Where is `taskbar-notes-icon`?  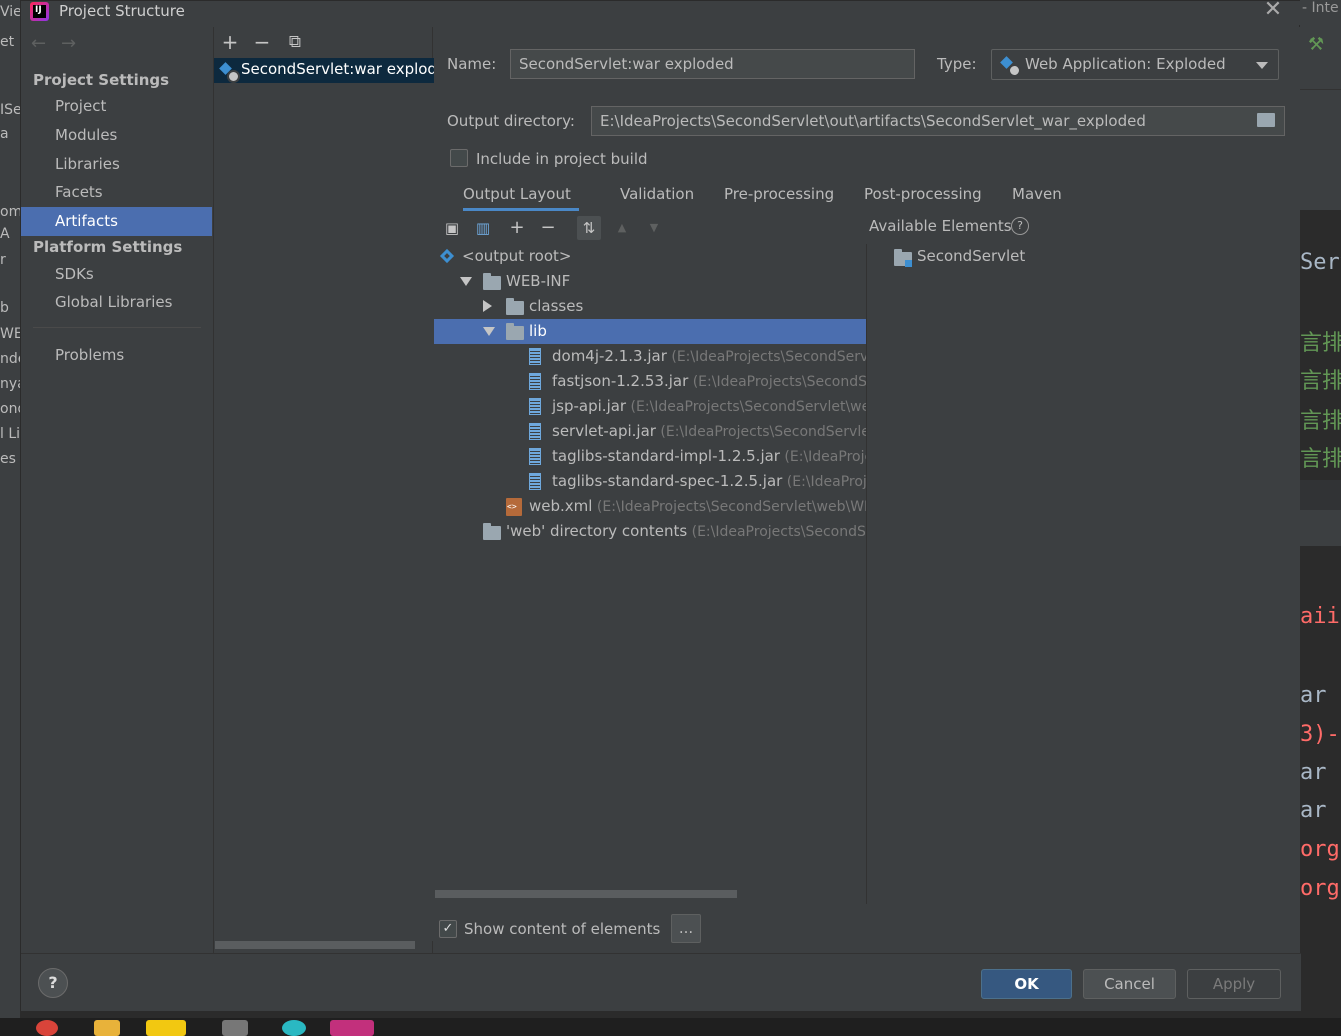
taskbar-notes-icon is located at coordinates (166, 1028).